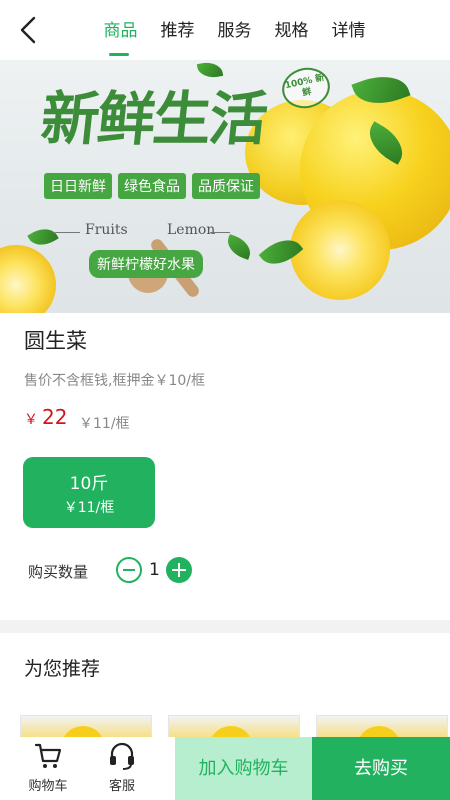 This screenshot has height=800, width=450. What do you see at coordinates (62, 669) in the screenshot?
I see `recommend-title: 为您推荐` at bounding box center [62, 669].